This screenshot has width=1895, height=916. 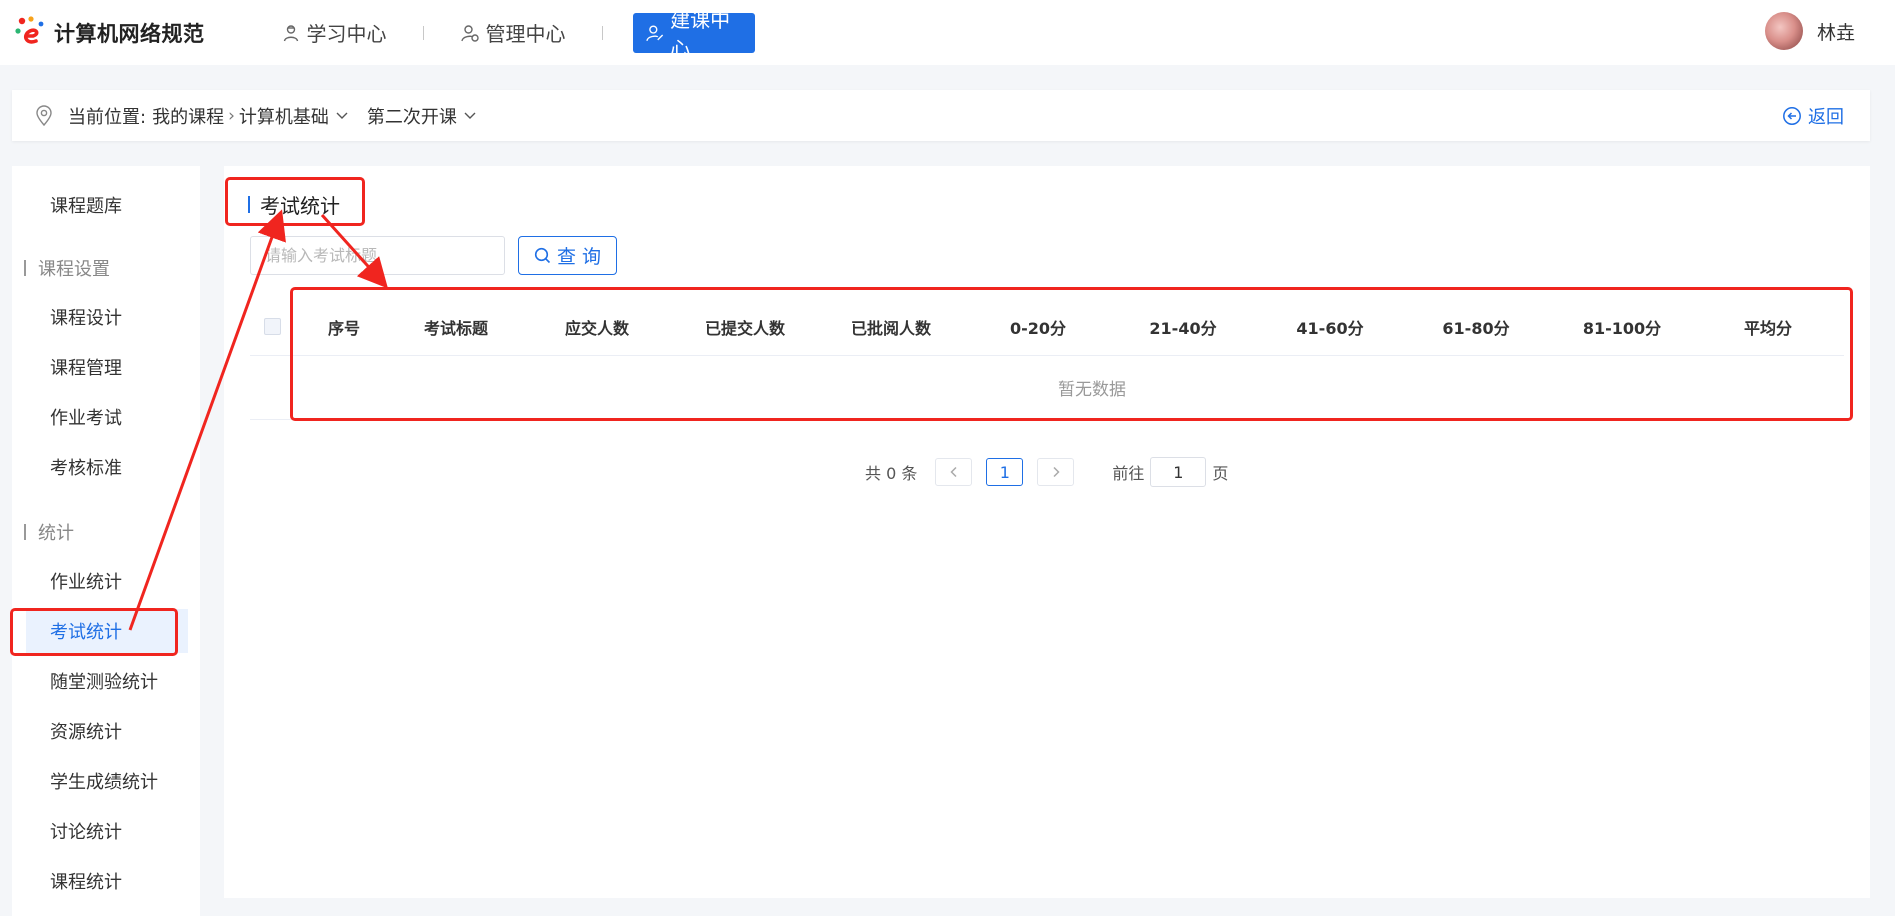 What do you see at coordinates (86, 368) in the screenshot?
I see `sidebar-item-label: 课程管理` at bounding box center [86, 368].